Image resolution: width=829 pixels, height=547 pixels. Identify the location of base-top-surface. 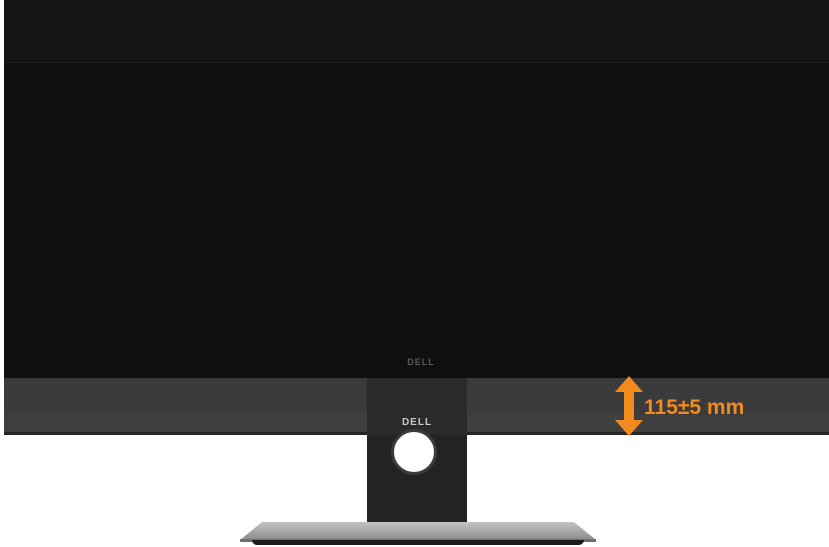
(418, 531).